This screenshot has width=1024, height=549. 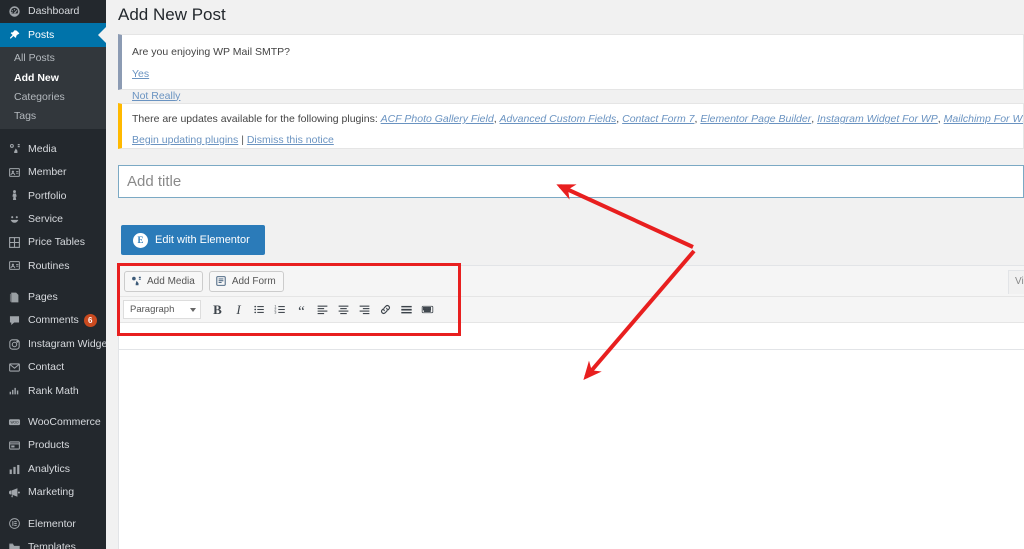 I want to click on sidebar-item-label: Rank Math, so click(x=53, y=390).